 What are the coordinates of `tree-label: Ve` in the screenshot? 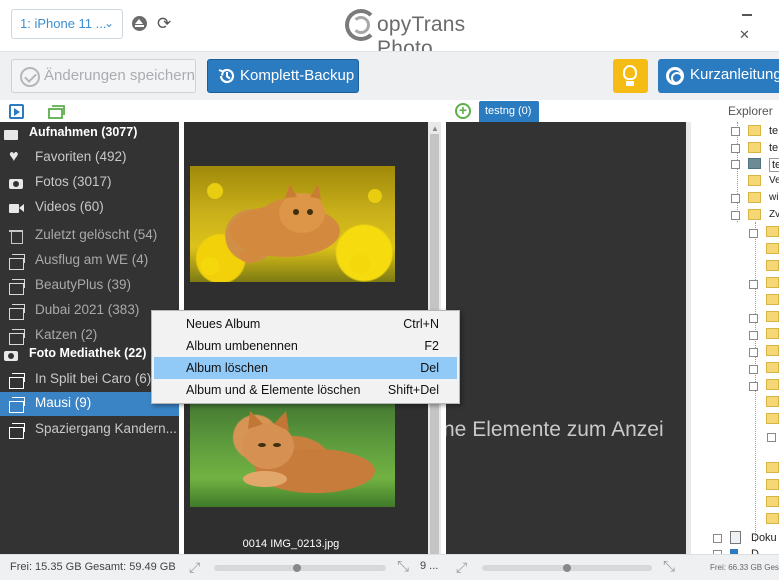 It's located at (774, 180).